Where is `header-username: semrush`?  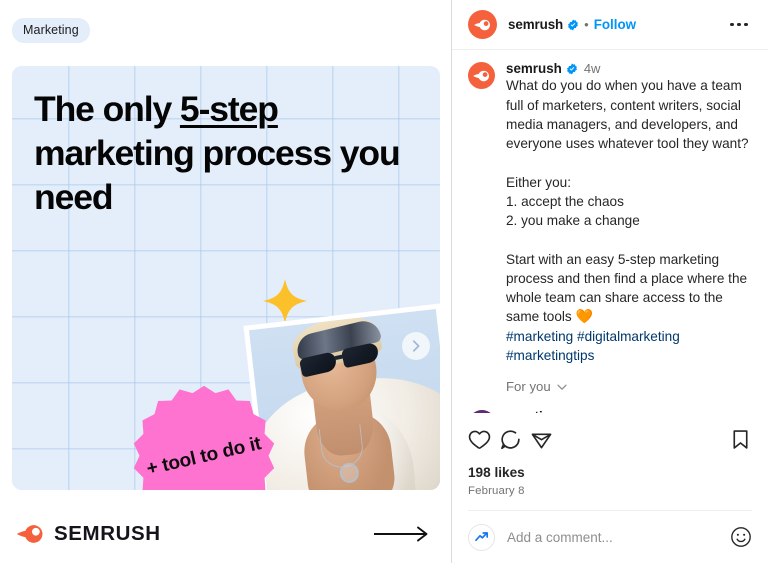 header-username: semrush is located at coordinates (535, 24).